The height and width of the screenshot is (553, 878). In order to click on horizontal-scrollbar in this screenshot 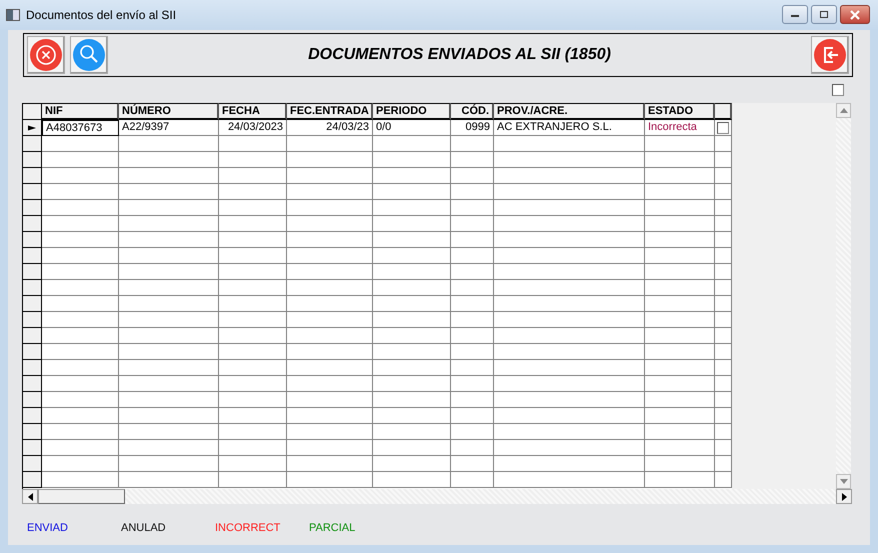, I will do `click(437, 496)`.